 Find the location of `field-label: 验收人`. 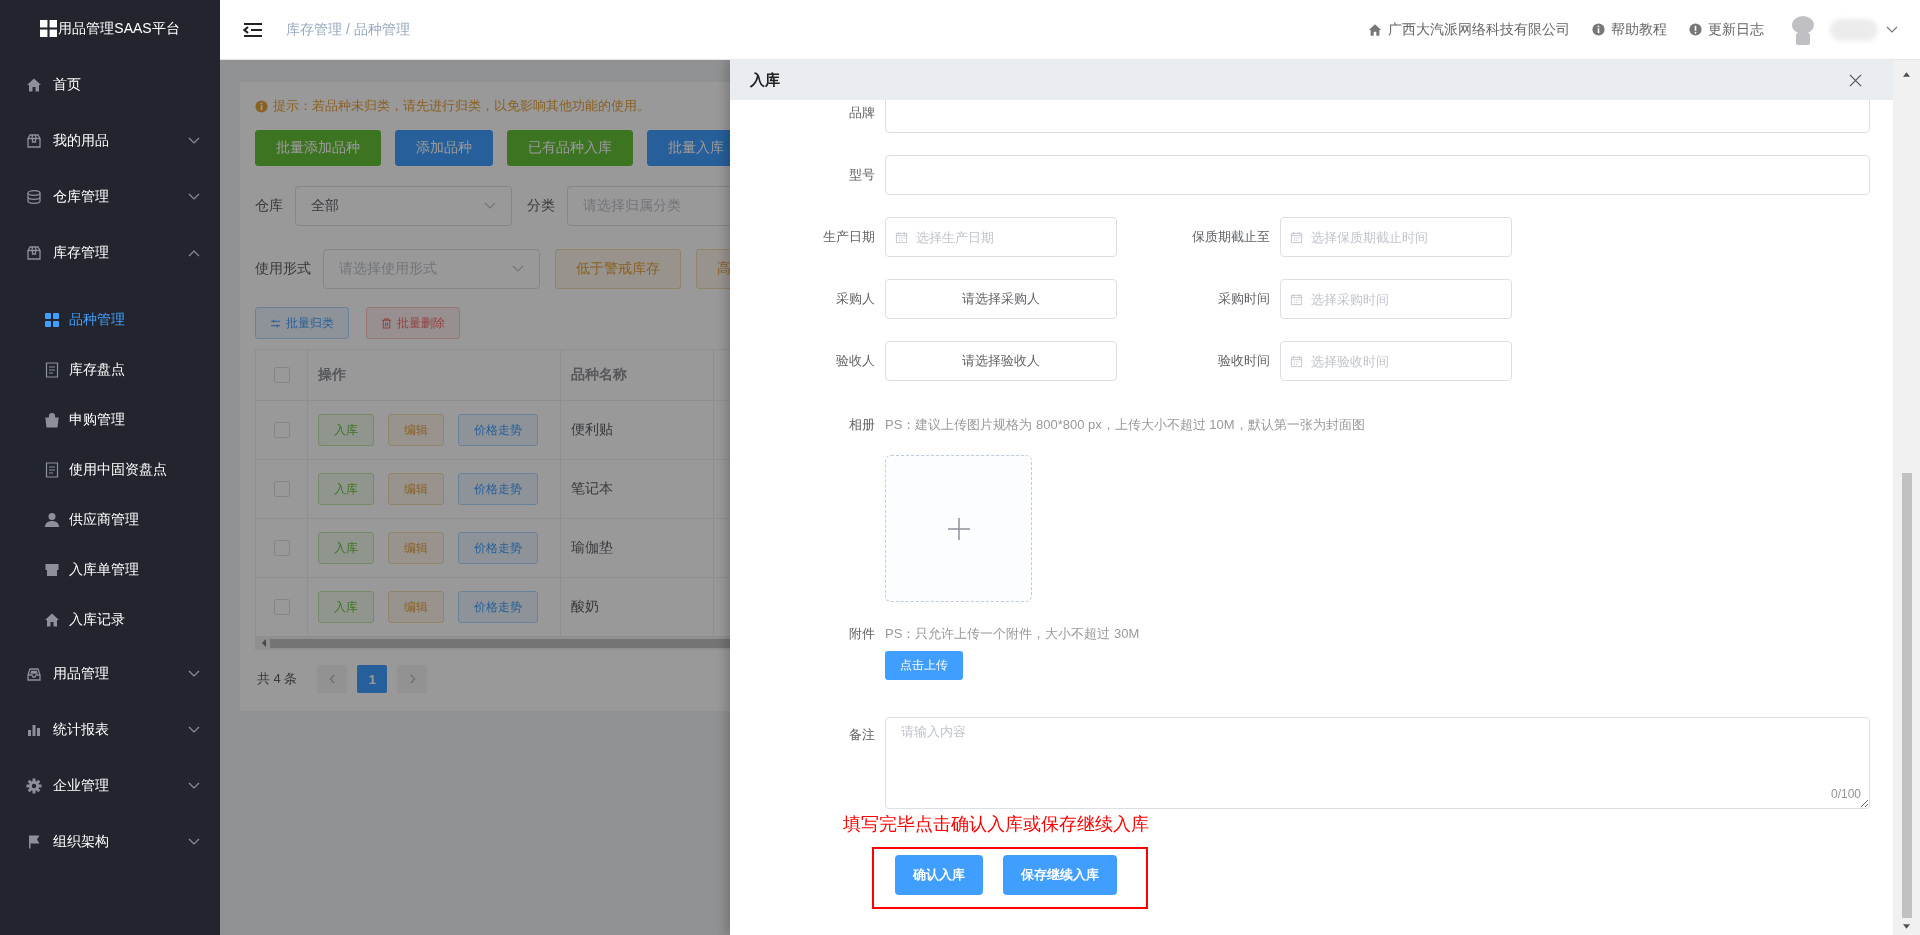

field-label: 验收人 is located at coordinates (855, 361).